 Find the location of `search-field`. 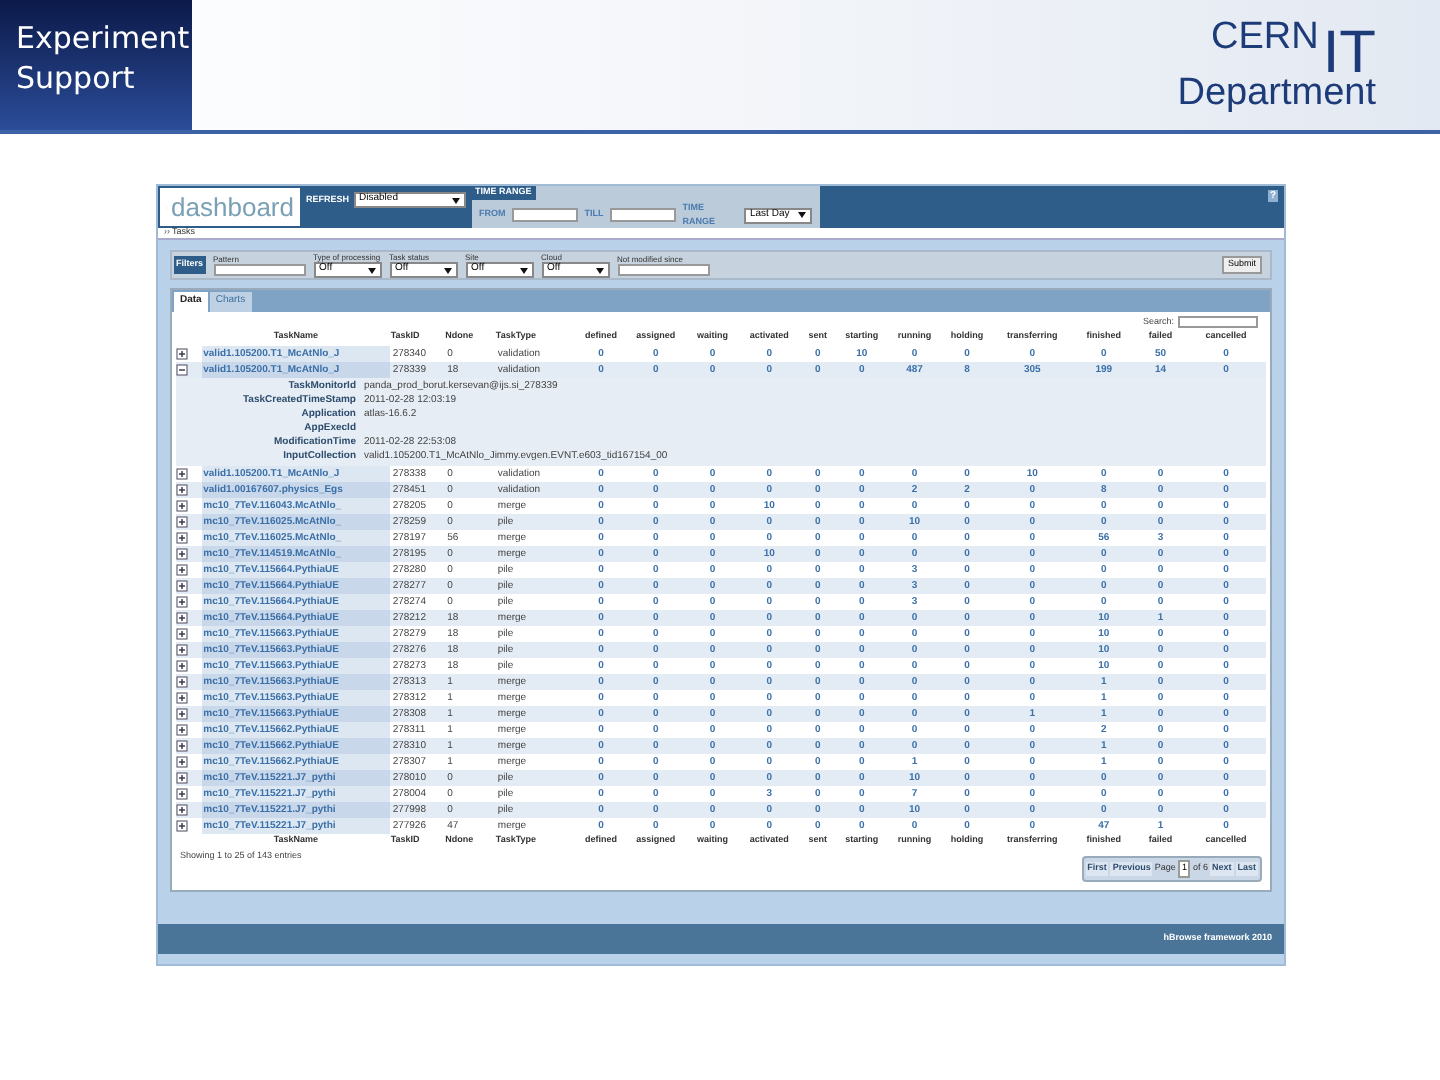

search-field is located at coordinates (1218, 322).